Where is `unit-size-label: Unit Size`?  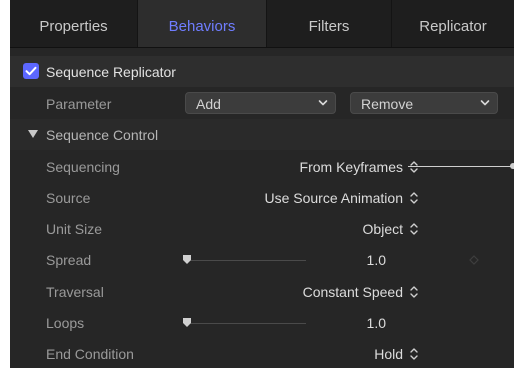 unit-size-label: Unit Size is located at coordinates (74, 229).